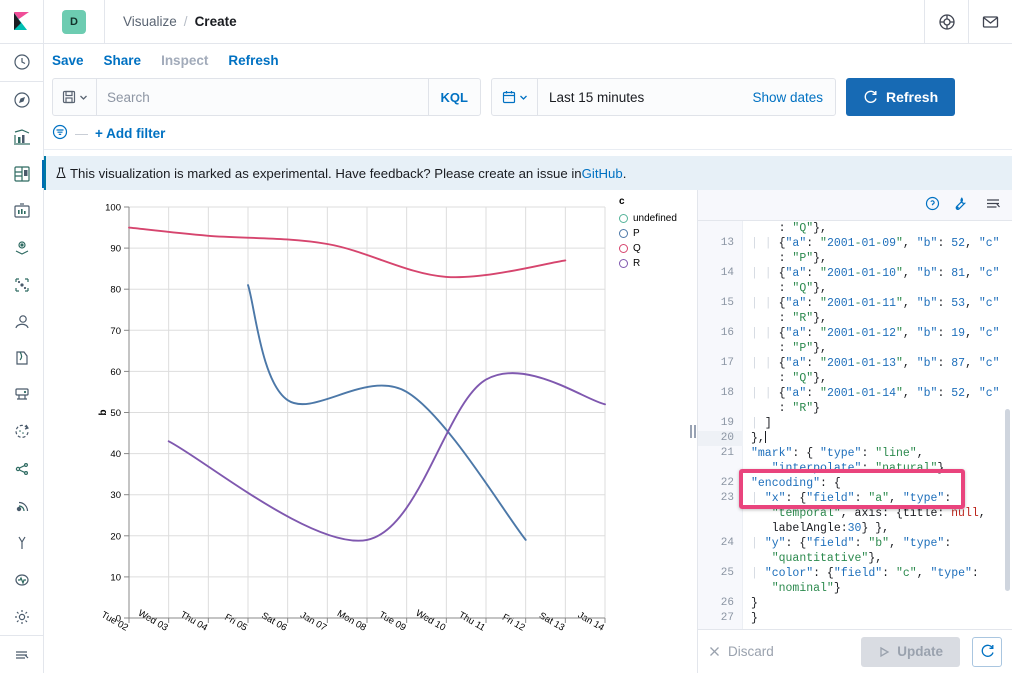  I want to click on date-range-value: Last 15 minutes, so click(639, 97).